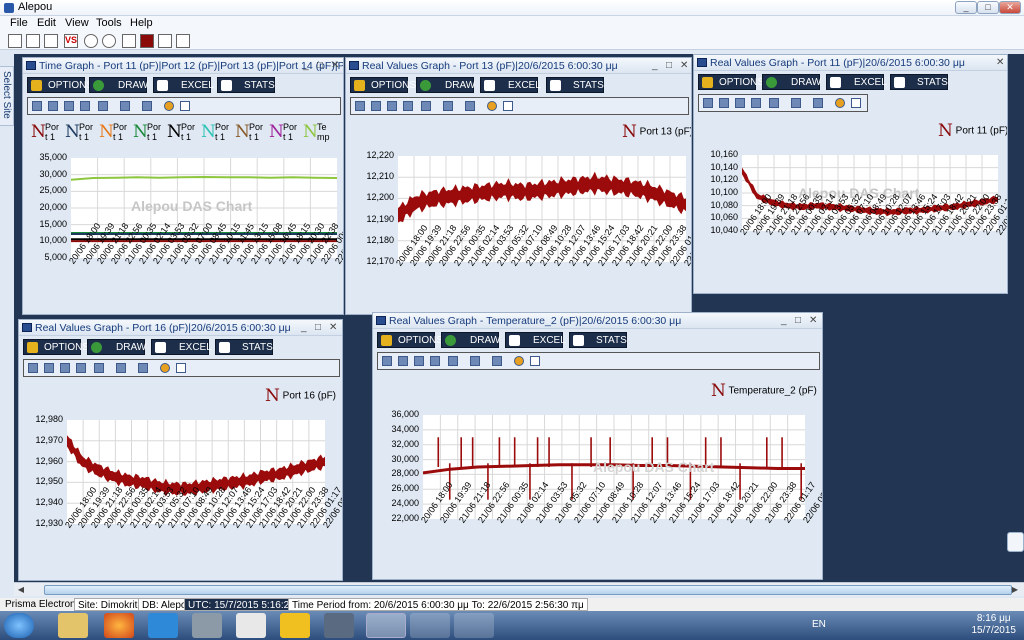  What do you see at coordinates (129, 41) in the screenshot?
I see `user-chart-icon` at bounding box center [129, 41].